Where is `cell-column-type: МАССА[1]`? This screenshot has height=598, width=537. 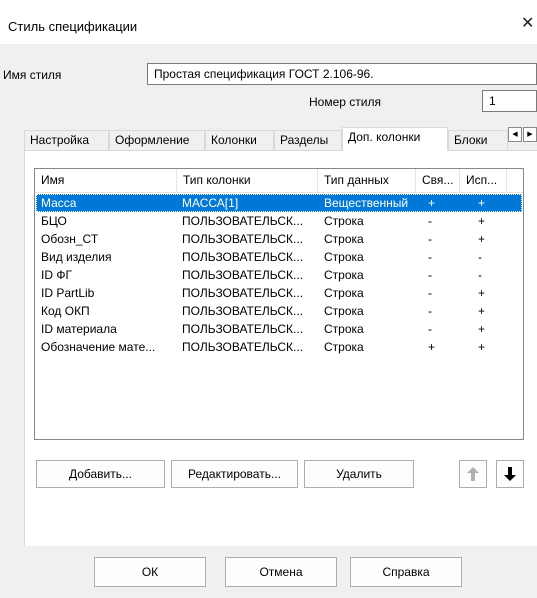 cell-column-type: МАССА[1] is located at coordinates (210, 203).